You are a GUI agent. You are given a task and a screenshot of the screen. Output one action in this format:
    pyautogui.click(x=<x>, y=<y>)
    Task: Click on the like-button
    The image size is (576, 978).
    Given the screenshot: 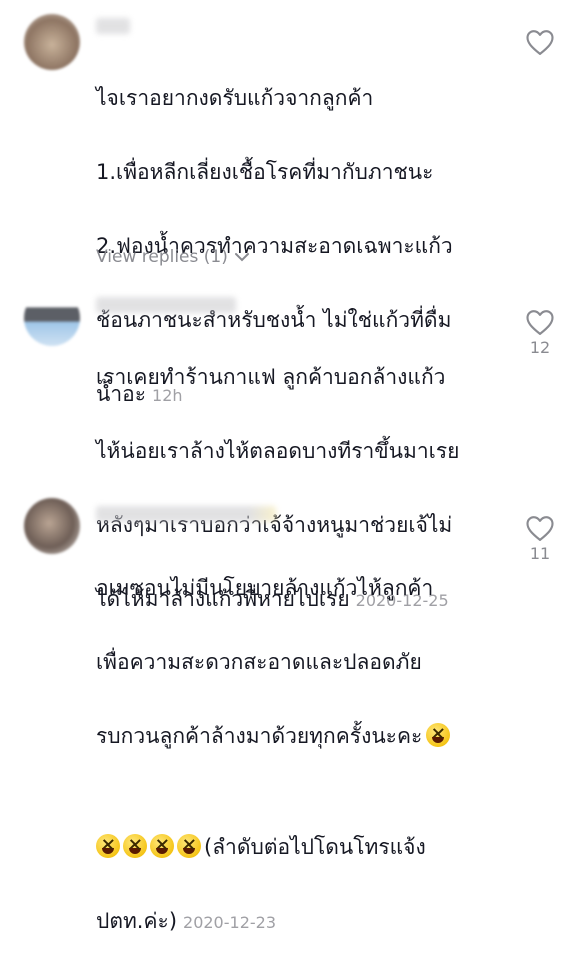 What is the action you would take?
    pyautogui.click(x=540, y=42)
    